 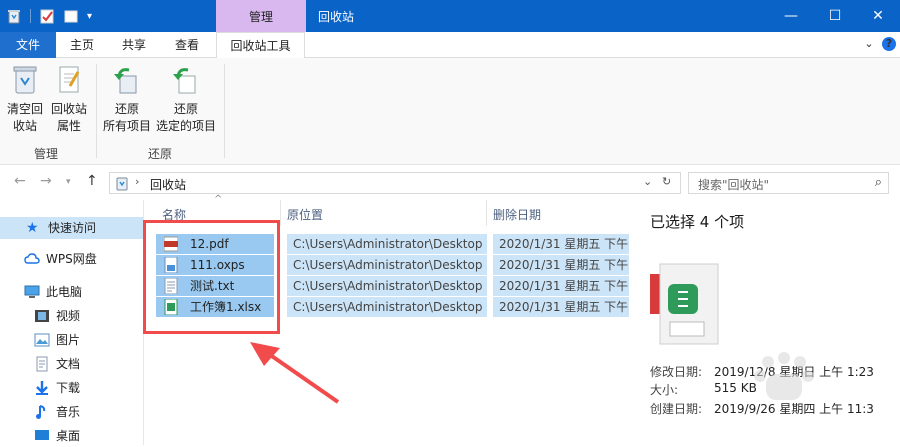 I want to click on restore-all-button: 还原 所有项目, so click(x=127, y=99).